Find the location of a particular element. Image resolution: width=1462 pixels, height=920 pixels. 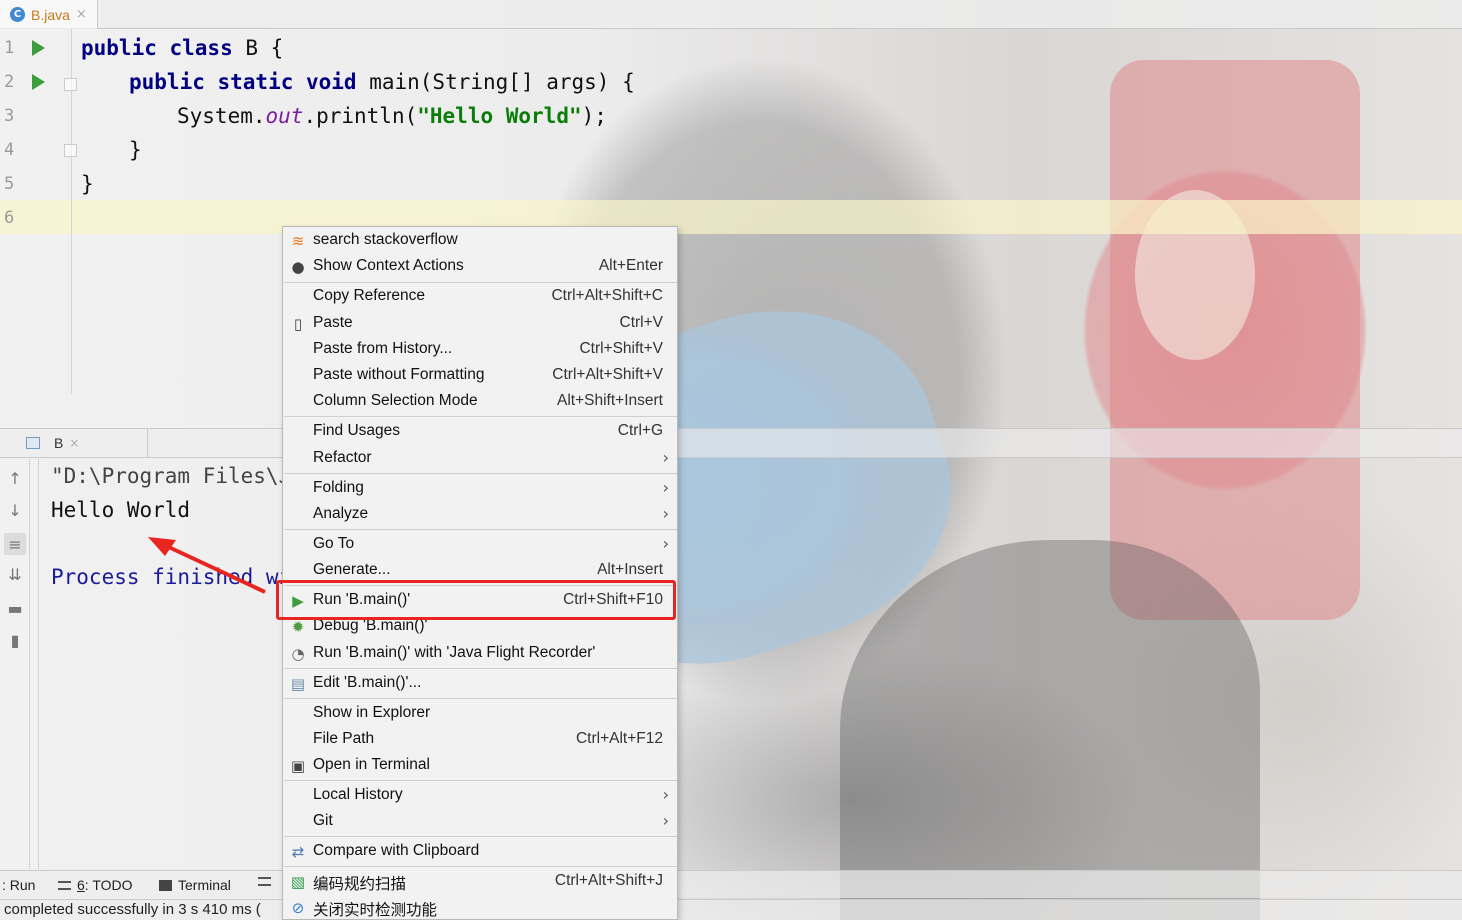

menu-item-go-to: Go To › is located at coordinates (480, 545).